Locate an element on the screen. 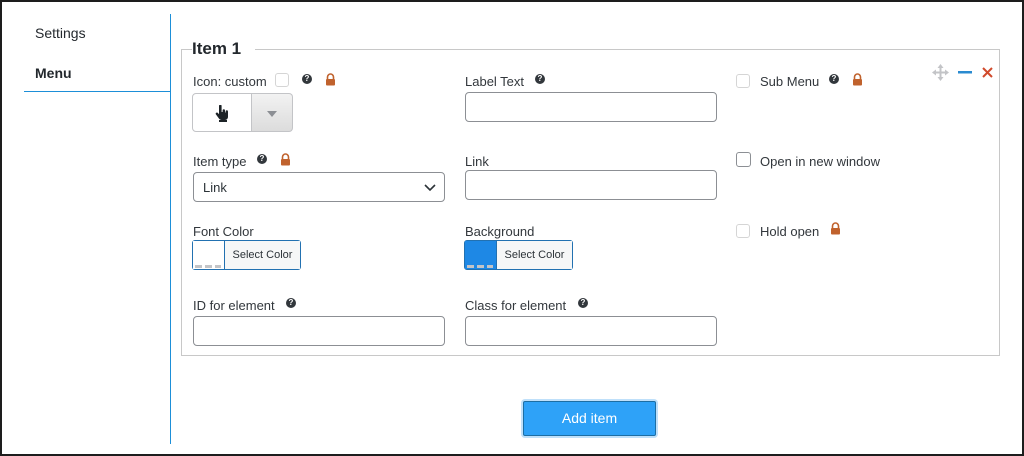 This screenshot has width=1024, height=456. hold-open-checkbox is located at coordinates (743, 231).